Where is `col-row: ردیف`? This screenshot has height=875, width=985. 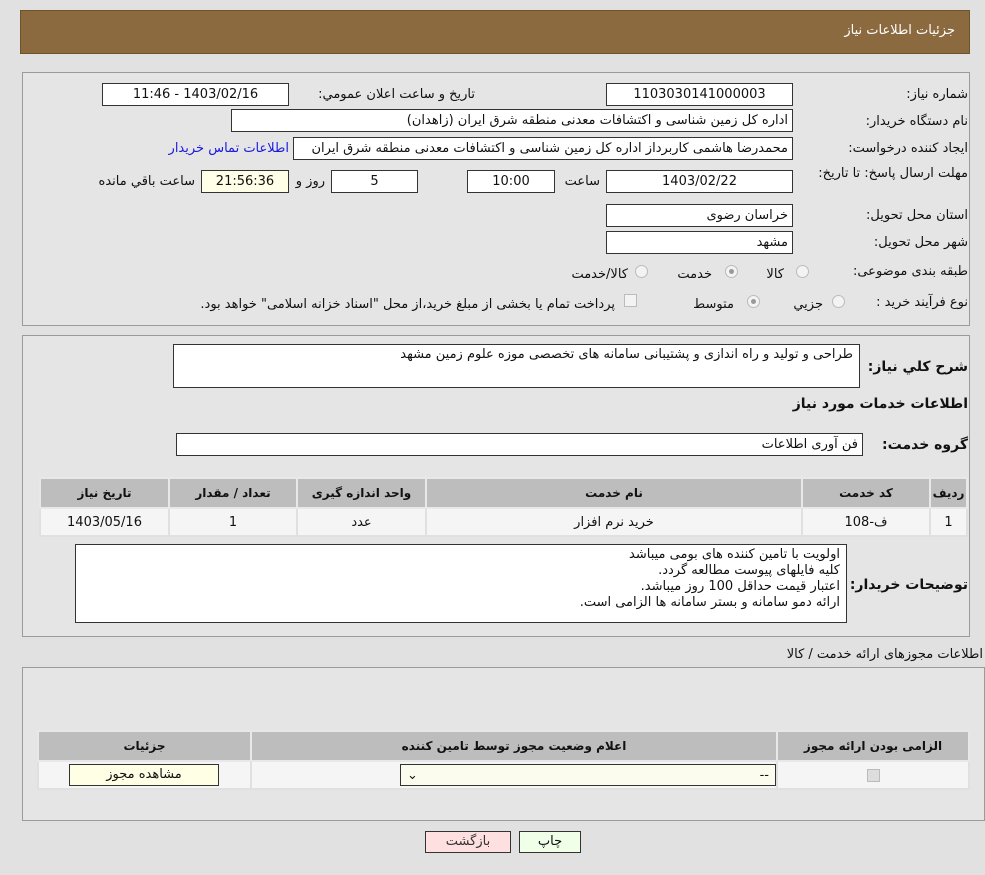 col-row: ردیف is located at coordinates (948, 493).